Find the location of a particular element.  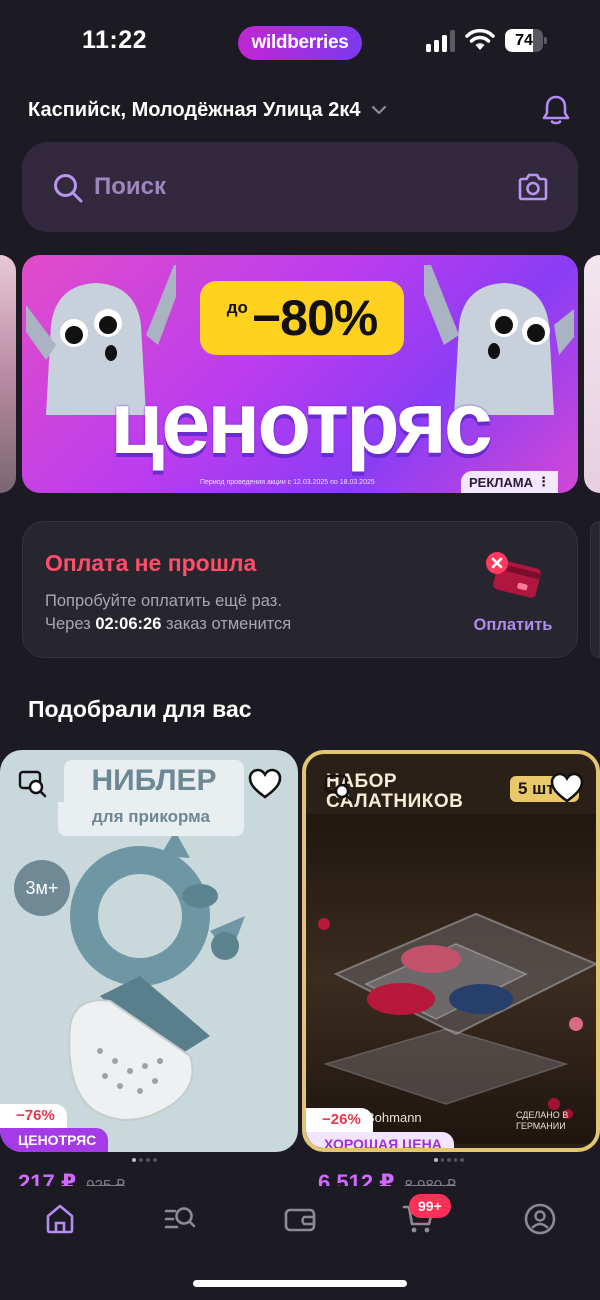

battery-icon: 74 is located at coordinates (526, 40).